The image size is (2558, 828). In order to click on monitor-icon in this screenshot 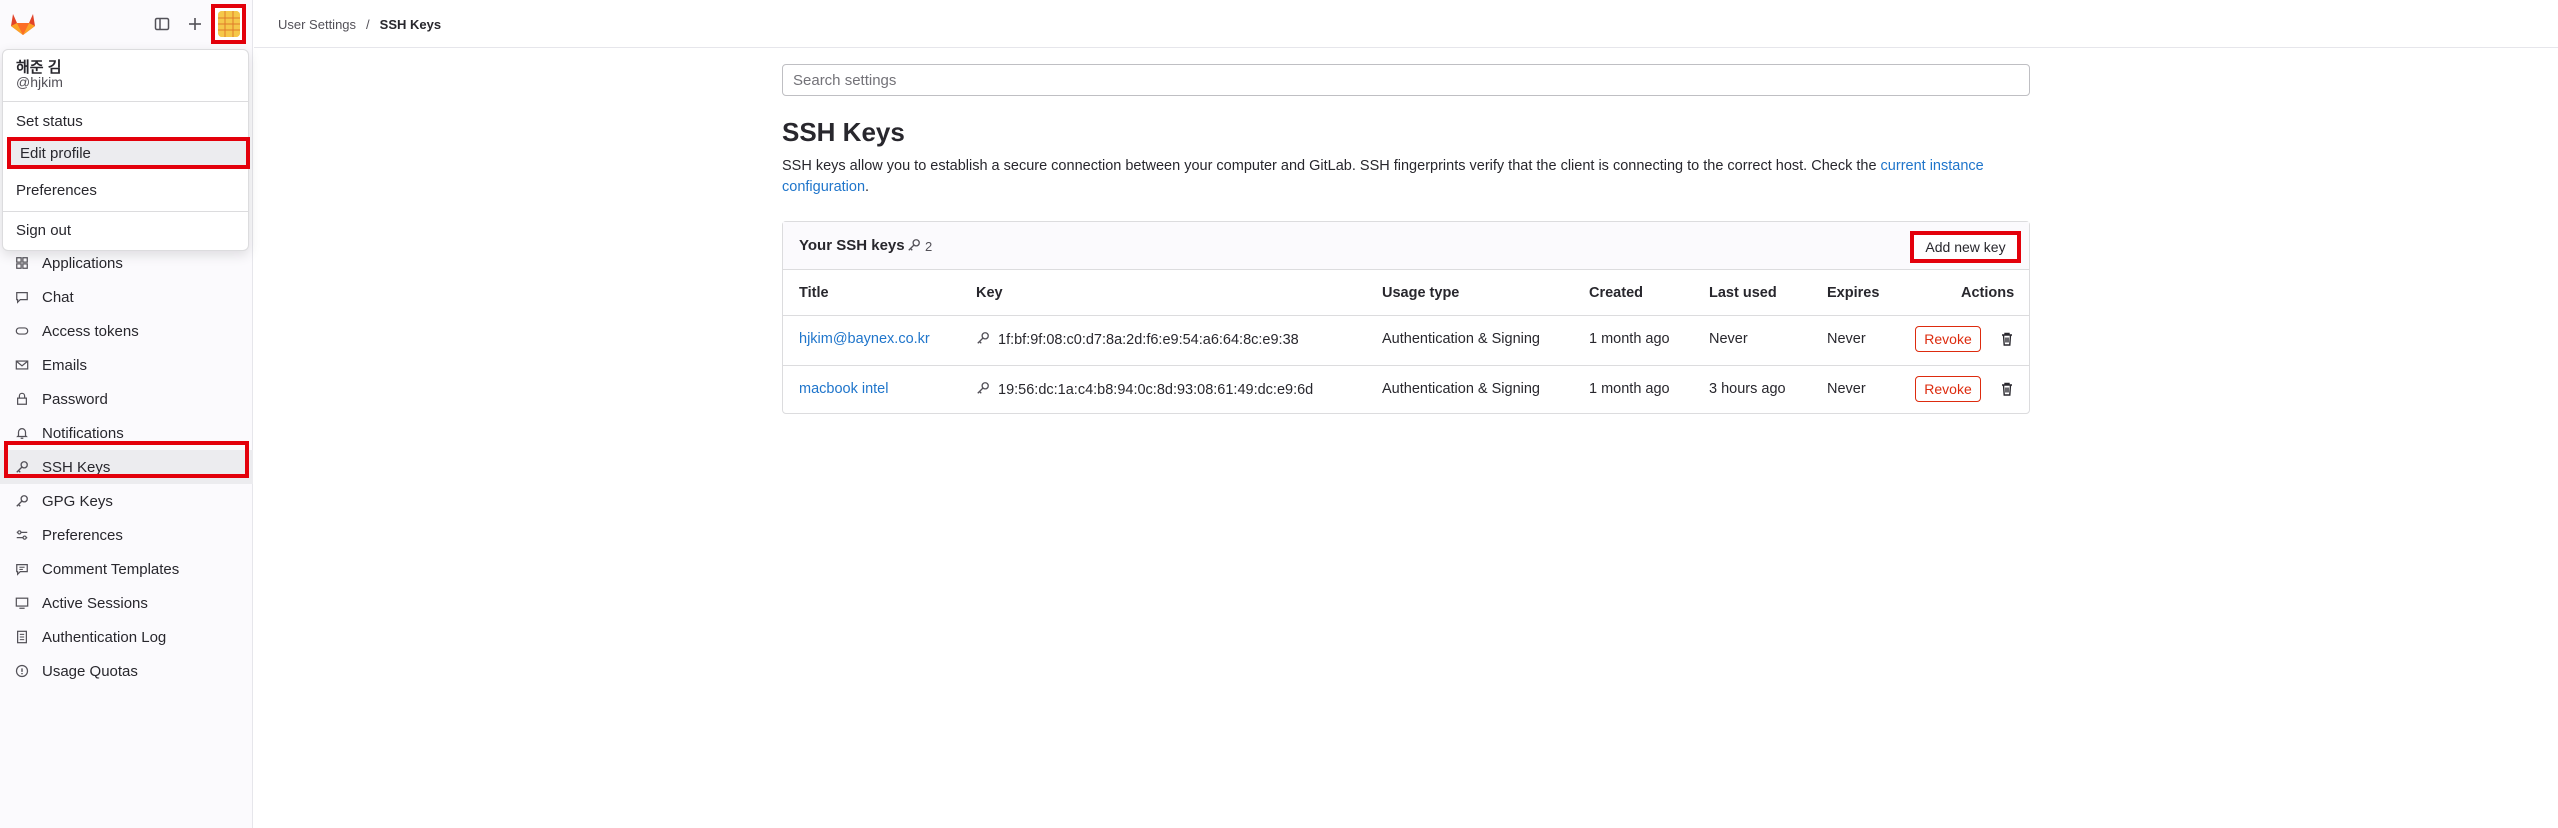, I will do `click(22, 603)`.